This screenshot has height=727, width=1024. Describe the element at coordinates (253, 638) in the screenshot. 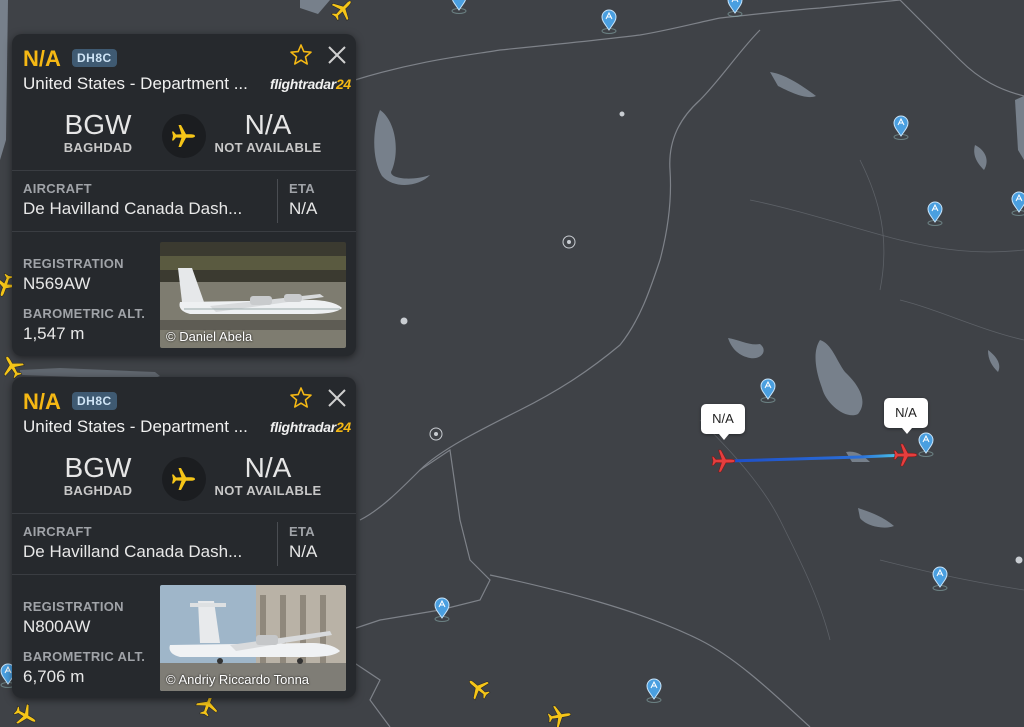

I see `aircraft-photo: © Andriy Riccardo Tonna` at that location.